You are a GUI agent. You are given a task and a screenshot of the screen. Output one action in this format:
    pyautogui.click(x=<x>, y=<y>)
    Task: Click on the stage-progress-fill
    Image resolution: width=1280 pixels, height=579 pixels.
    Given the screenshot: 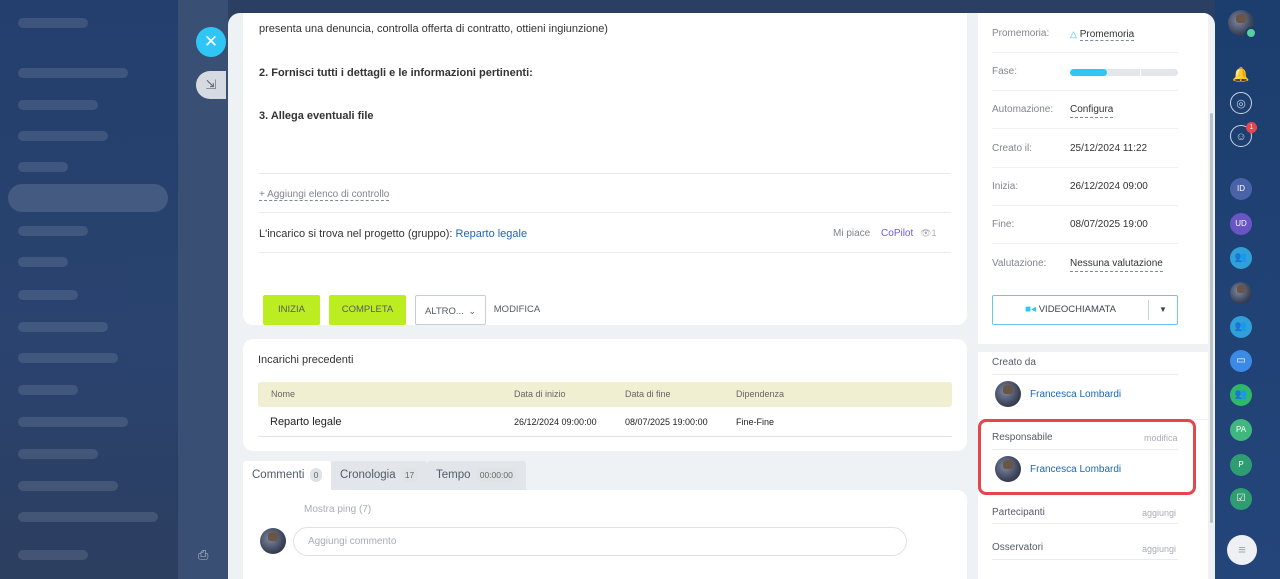 What is the action you would take?
    pyautogui.click(x=1088, y=72)
    